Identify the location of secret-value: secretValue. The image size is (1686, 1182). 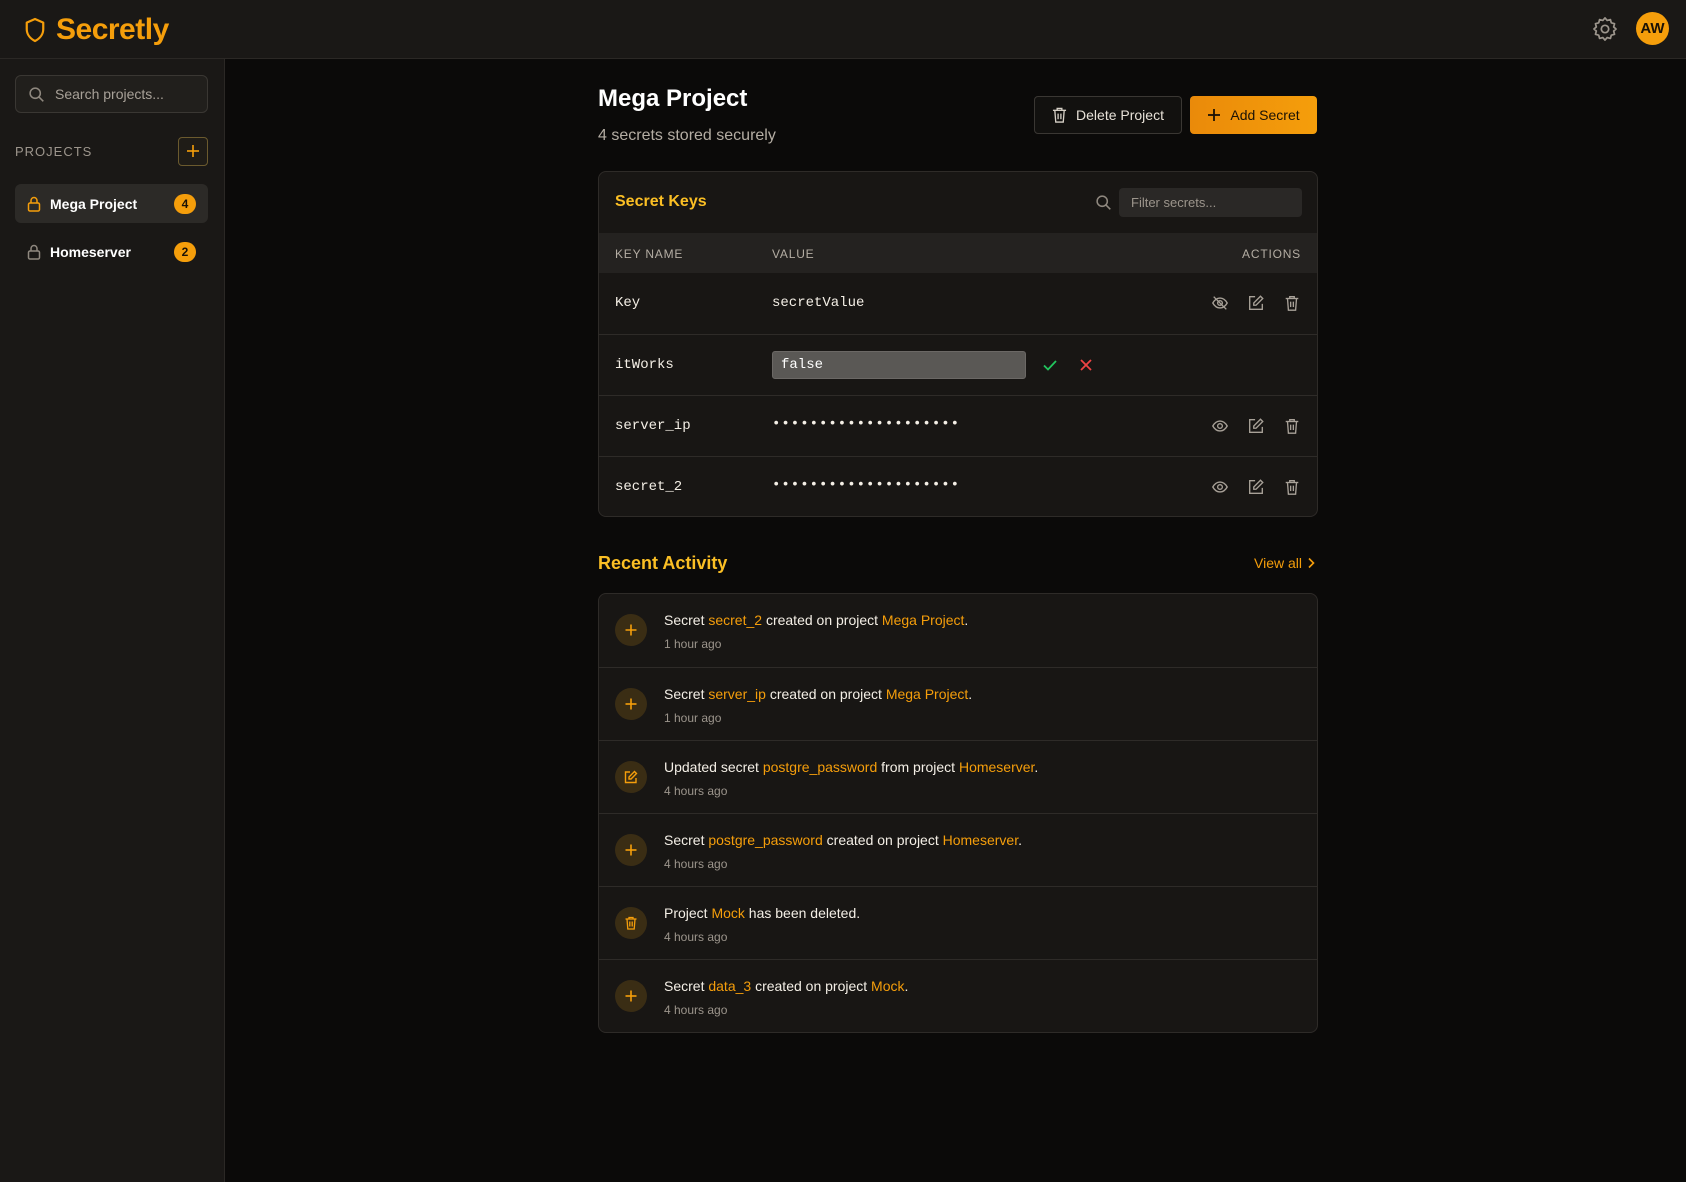
(818, 303).